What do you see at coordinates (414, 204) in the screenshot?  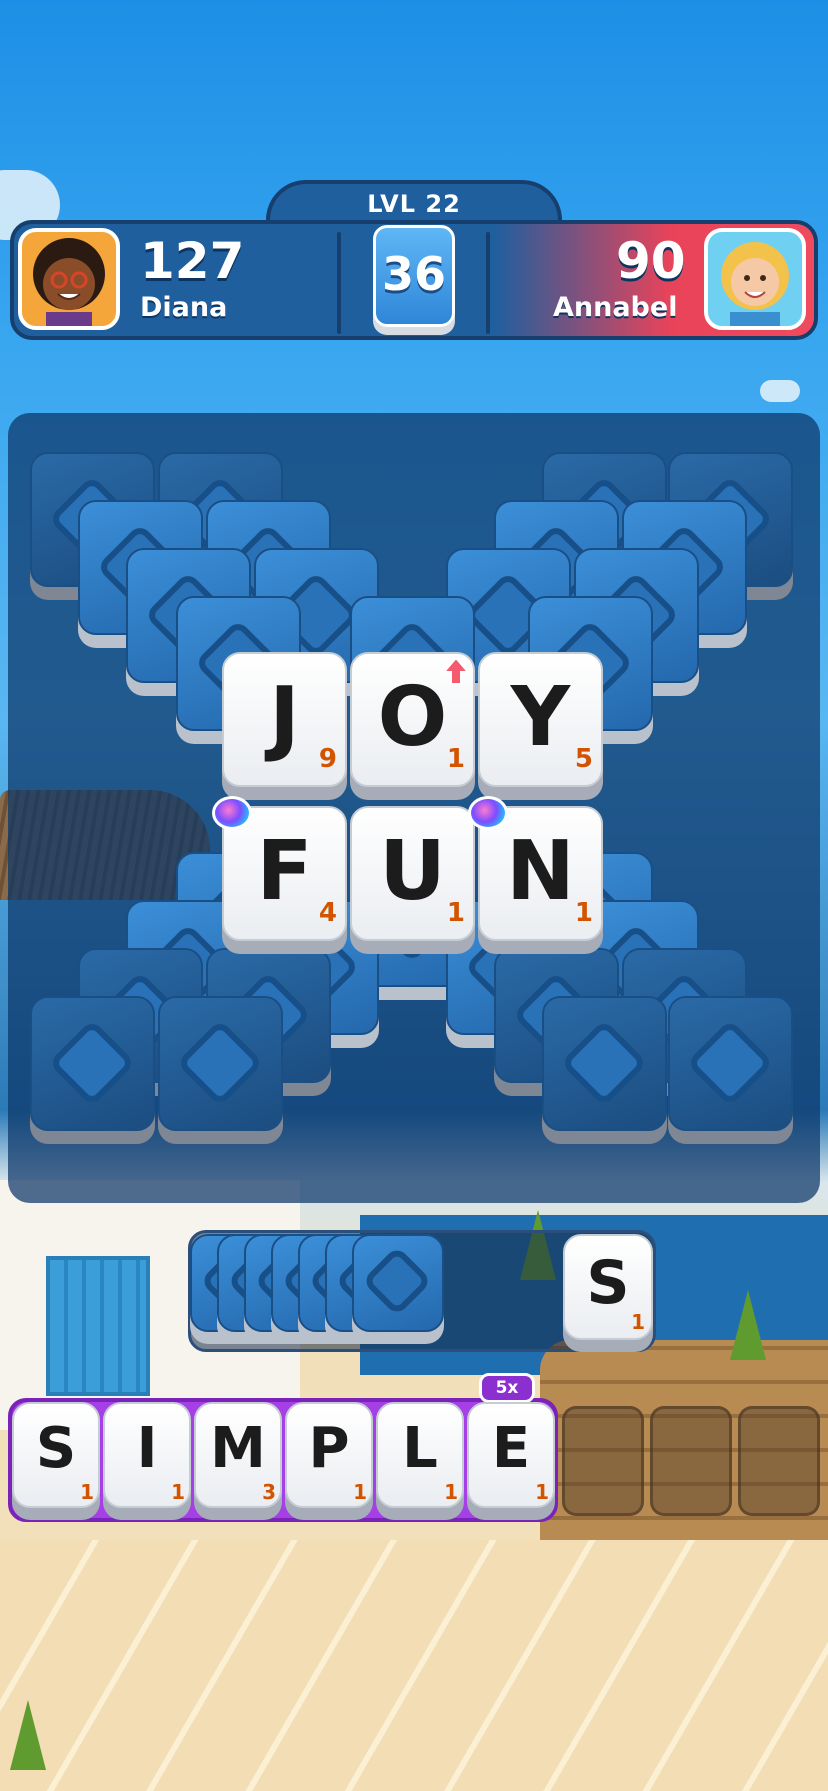 I see `level-label: LVL 22` at bounding box center [414, 204].